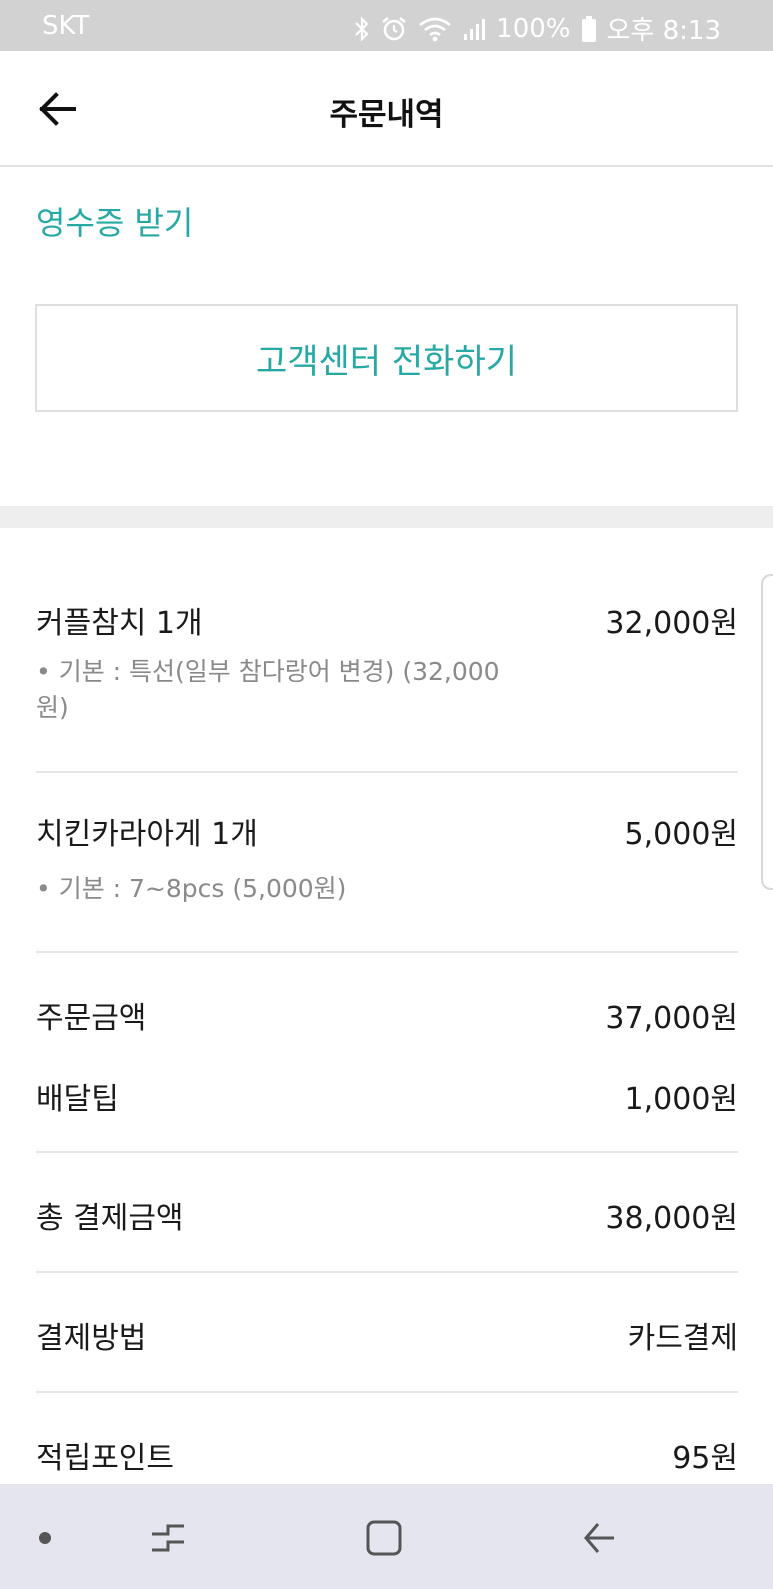 The width and height of the screenshot is (773, 1589). Describe the element at coordinates (191, 888) in the screenshot. I see `item-option: • 기본 : 7~8pcs (5,000원)` at that location.